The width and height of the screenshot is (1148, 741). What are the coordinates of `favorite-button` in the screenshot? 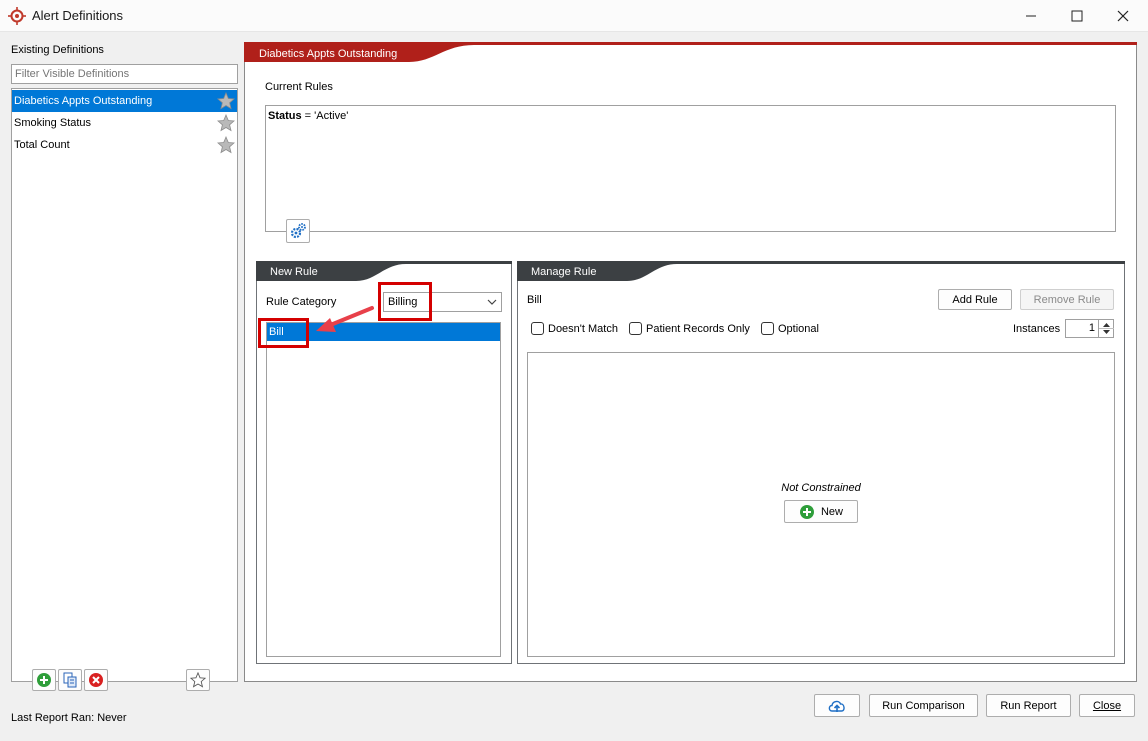 It's located at (198, 680).